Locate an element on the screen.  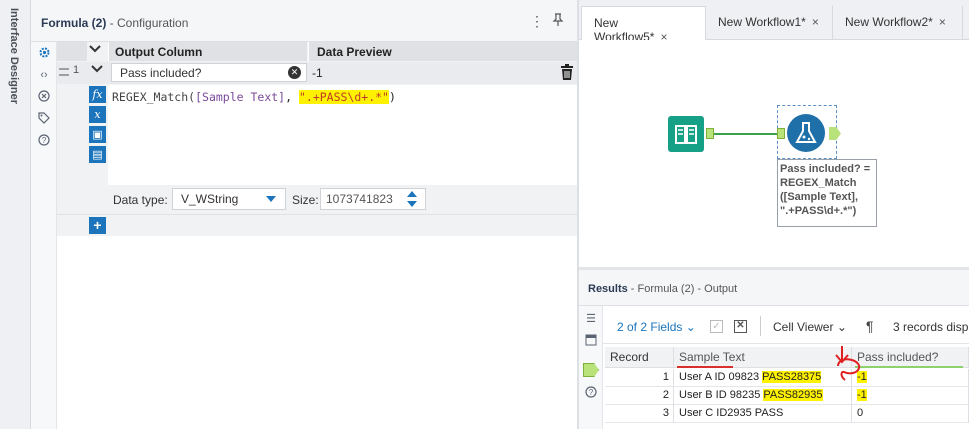
tab-new-workflow2: New Workflow2* × is located at coordinates (898, 23).